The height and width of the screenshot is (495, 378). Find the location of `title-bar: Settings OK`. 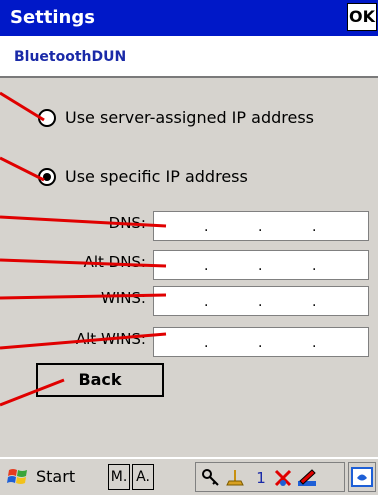

title-bar: Settings OK is located at coordinates (189, 18).